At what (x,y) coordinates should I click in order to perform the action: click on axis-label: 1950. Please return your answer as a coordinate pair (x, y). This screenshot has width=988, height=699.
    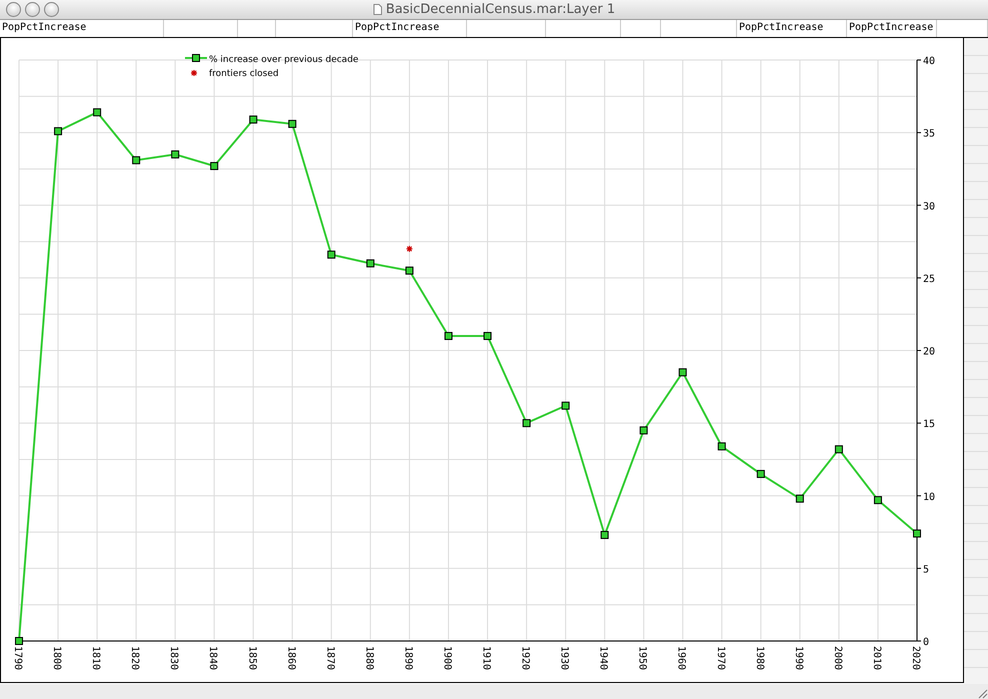
    Looking at the image, I should click on (642, 658).